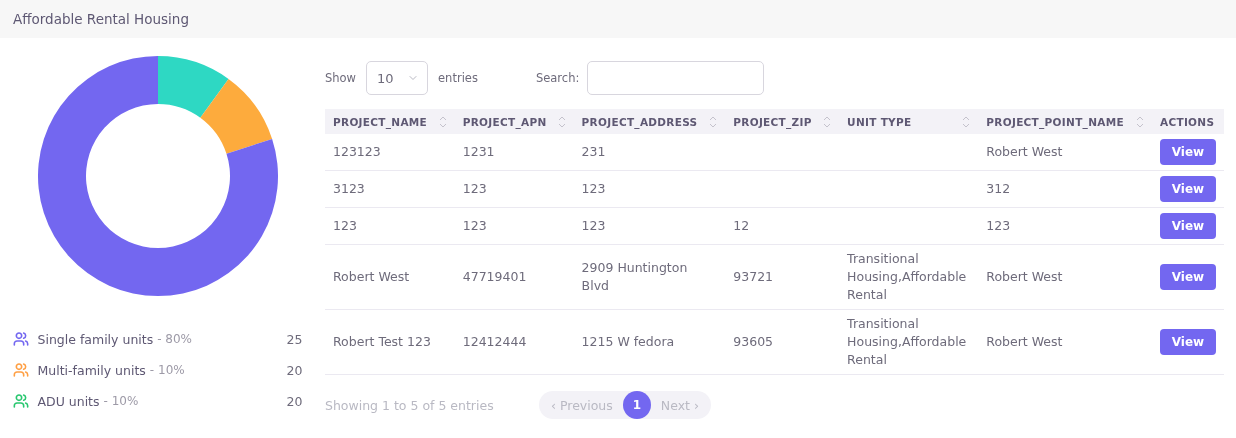 The image size is (1236, 438). Describe the element at coordinates (95, 339) in the screenshot. I see `legend-label: Single family units` at that location.